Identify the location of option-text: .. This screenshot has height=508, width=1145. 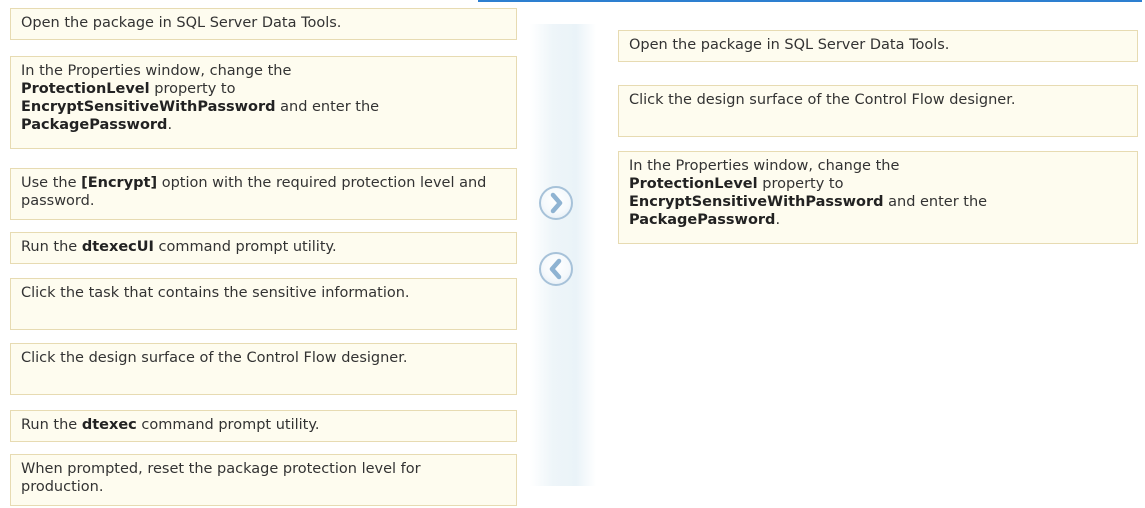
(170, 125).